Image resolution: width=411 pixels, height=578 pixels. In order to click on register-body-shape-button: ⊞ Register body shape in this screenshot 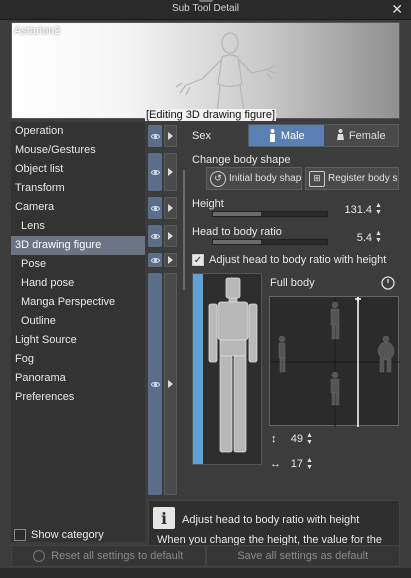, I will do `click(352, 178)`.